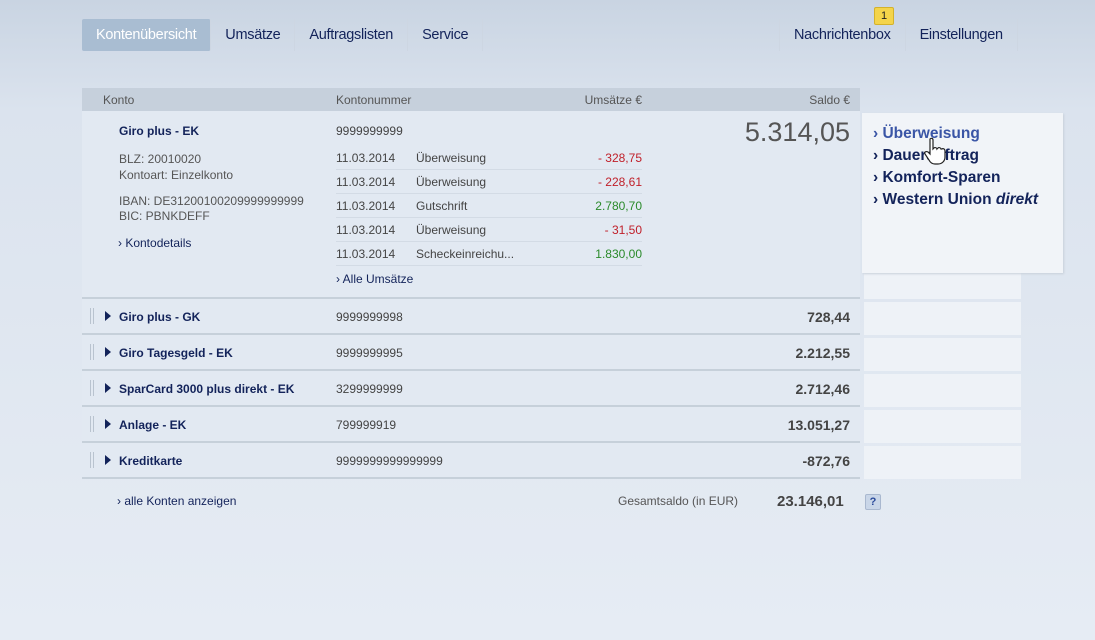  What do you see at coordinates (489, 182) in the screenshot?
I see `transaction-row: 11.03.2014 Überweisung - 228,61` at bounding box center [489, 182].